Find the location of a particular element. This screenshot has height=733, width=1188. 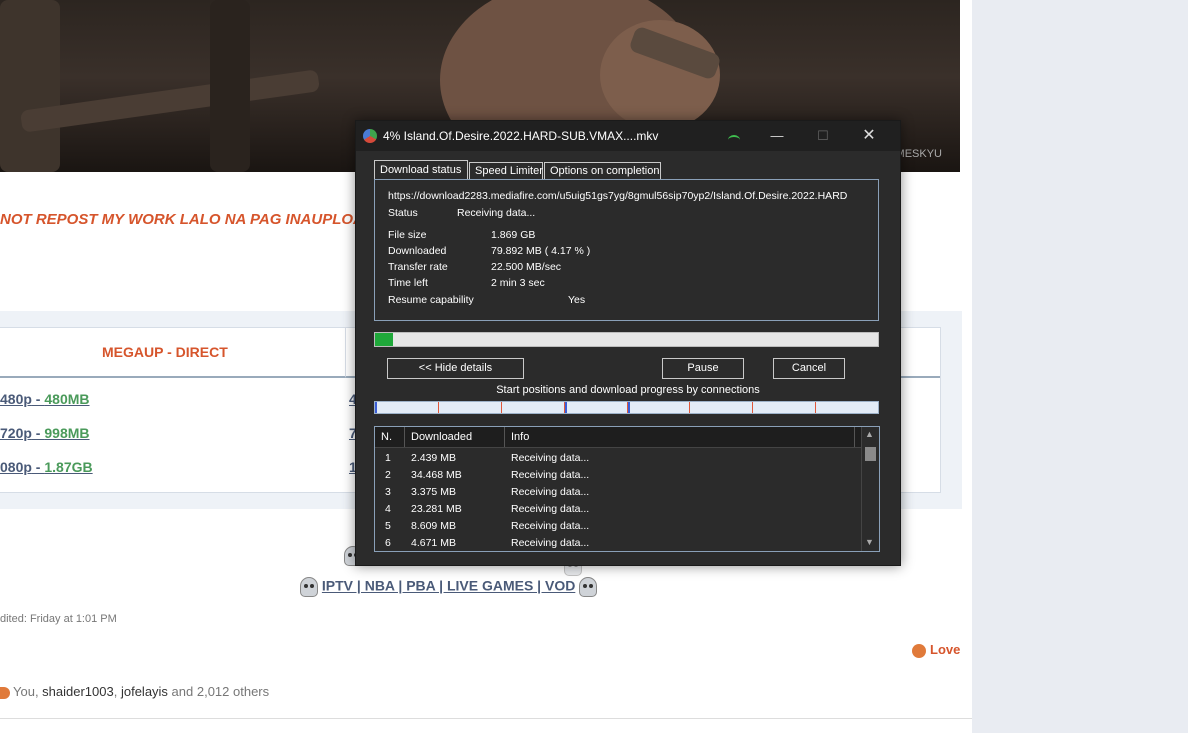

file-size-label: File size is located at coordinates (407, 235).